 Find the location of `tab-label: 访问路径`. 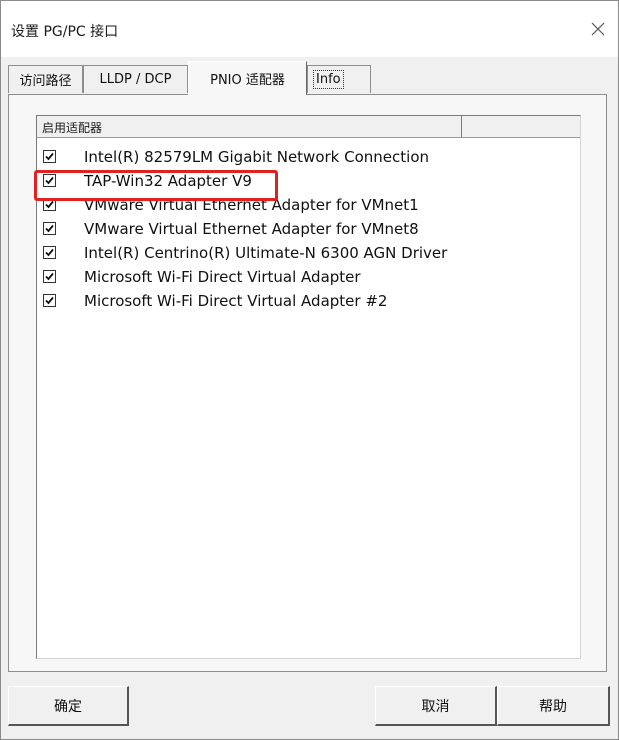

tab-label: 访问路径 is located at coordinates (45, 81).